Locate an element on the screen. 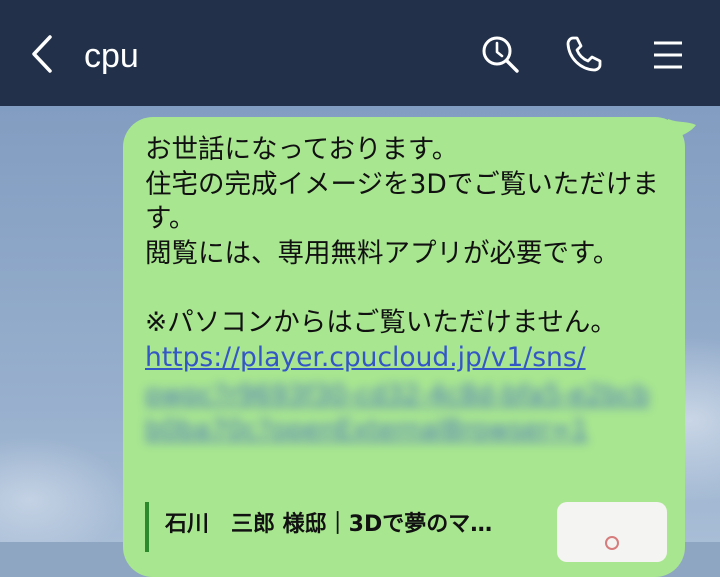  chat-title: cpu is located at coordinates (111, 56).